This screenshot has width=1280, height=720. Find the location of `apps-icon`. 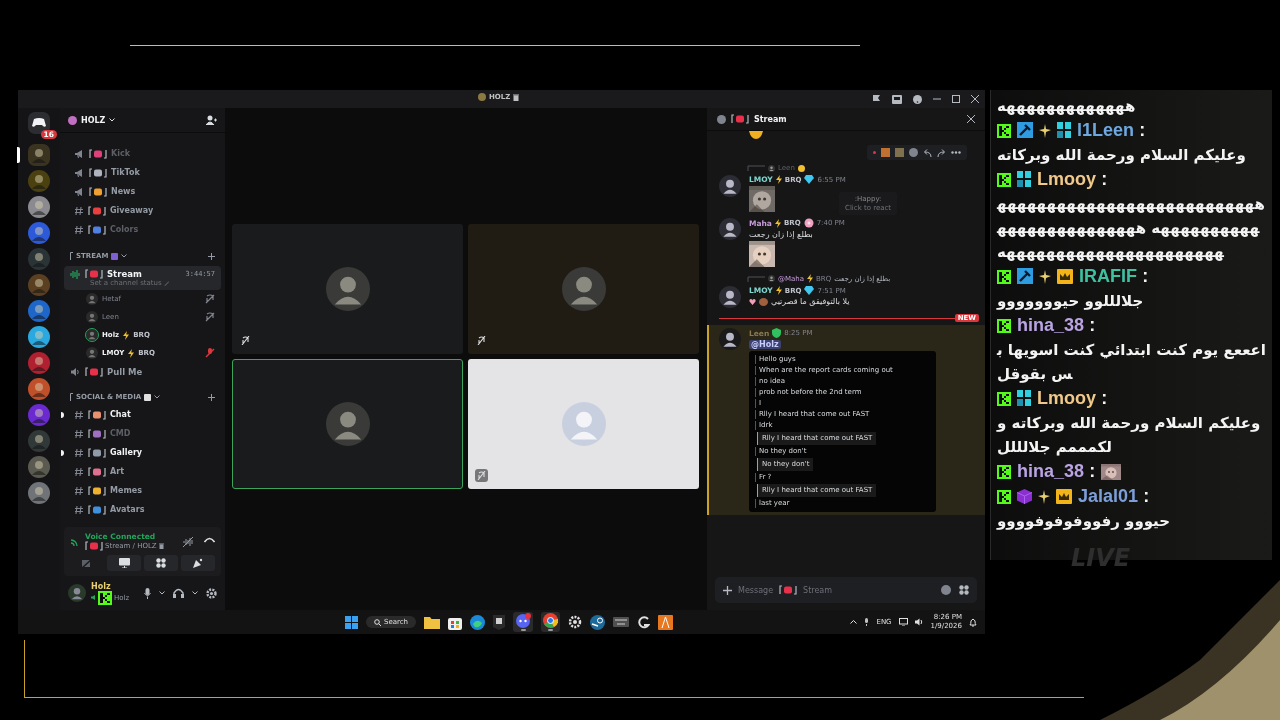

apps-icon is located at coordinates (964, 590).